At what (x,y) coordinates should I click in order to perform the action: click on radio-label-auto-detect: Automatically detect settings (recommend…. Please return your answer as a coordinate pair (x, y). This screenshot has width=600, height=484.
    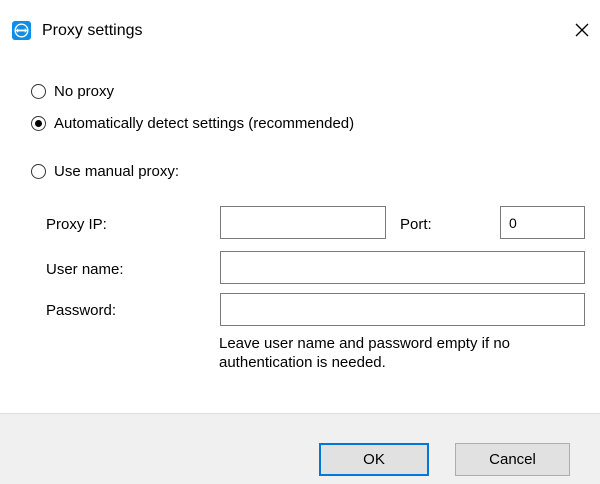
    Looking at the image, I should click on (204, 123).